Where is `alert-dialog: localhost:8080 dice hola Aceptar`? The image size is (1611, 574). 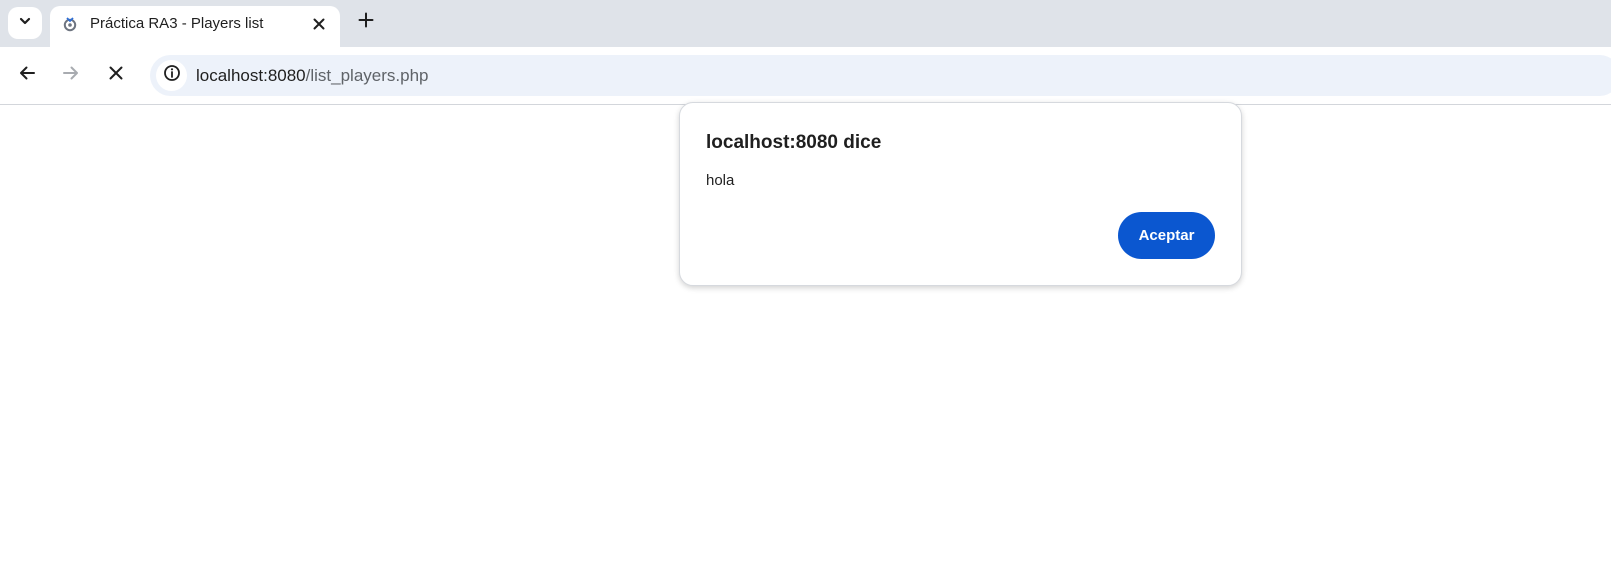 alert-dialog: localhost:8080 dice hola Aceptar is located at coordinates (960, 194).